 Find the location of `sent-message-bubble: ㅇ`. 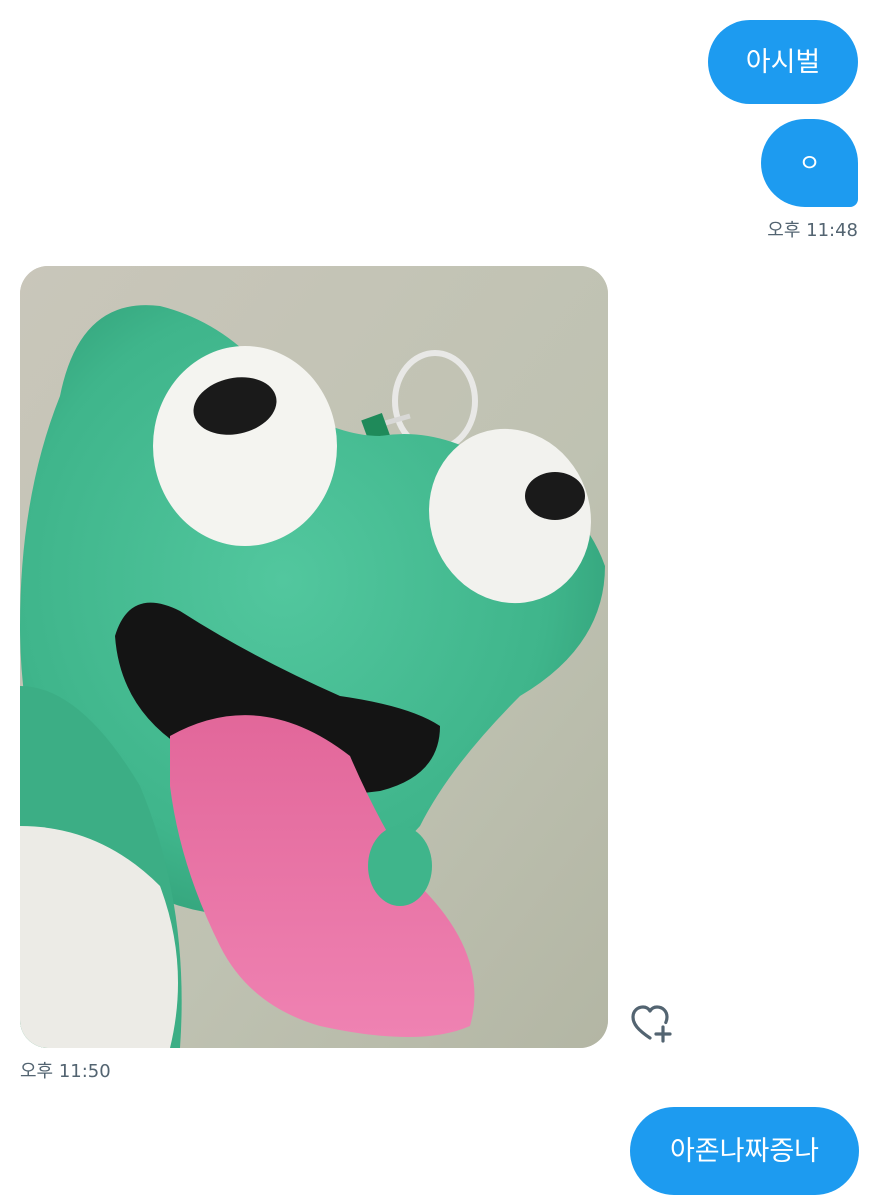

sent-message-bubble: ㅇ is located at coordinates (809, 163).